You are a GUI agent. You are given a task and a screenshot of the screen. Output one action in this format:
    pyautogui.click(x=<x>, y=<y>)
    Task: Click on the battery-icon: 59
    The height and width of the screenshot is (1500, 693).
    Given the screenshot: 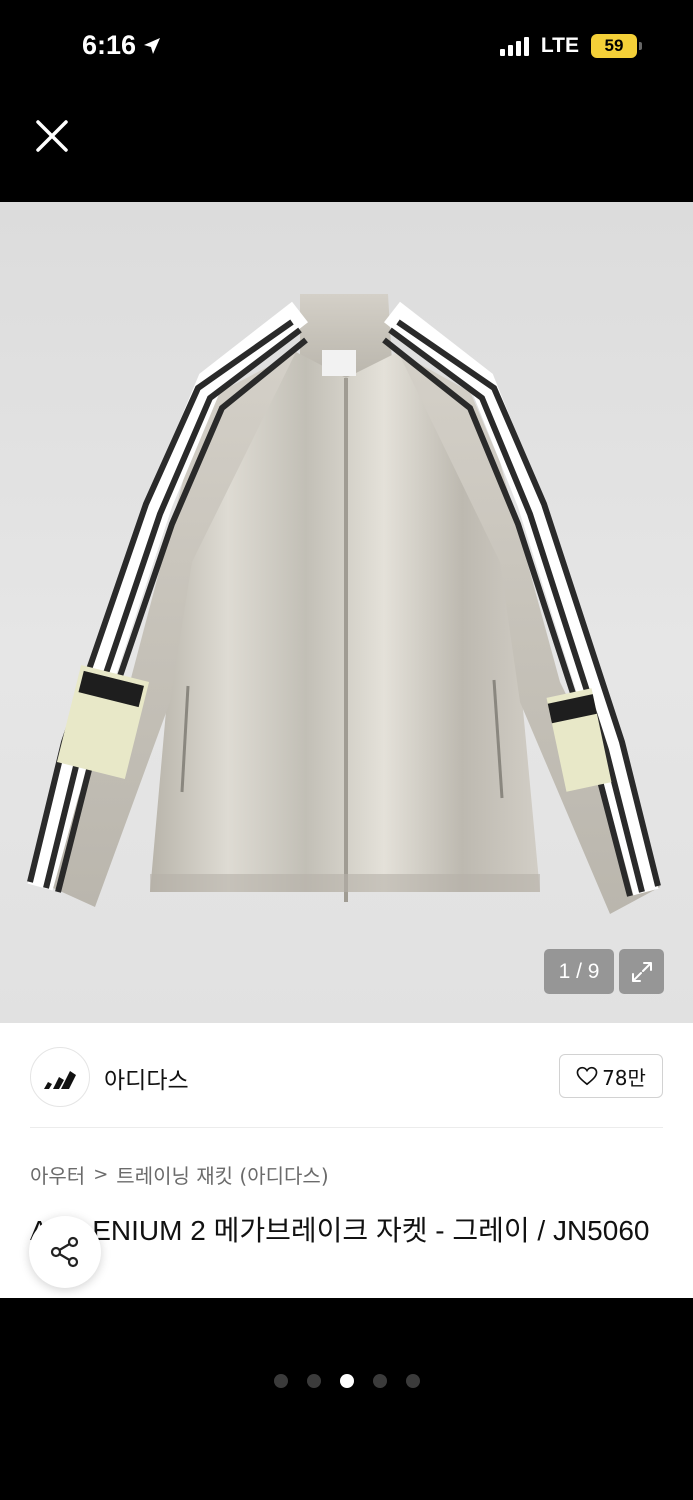 What is the action you would take?
    pyautogui.click(x=616, y=46)
    